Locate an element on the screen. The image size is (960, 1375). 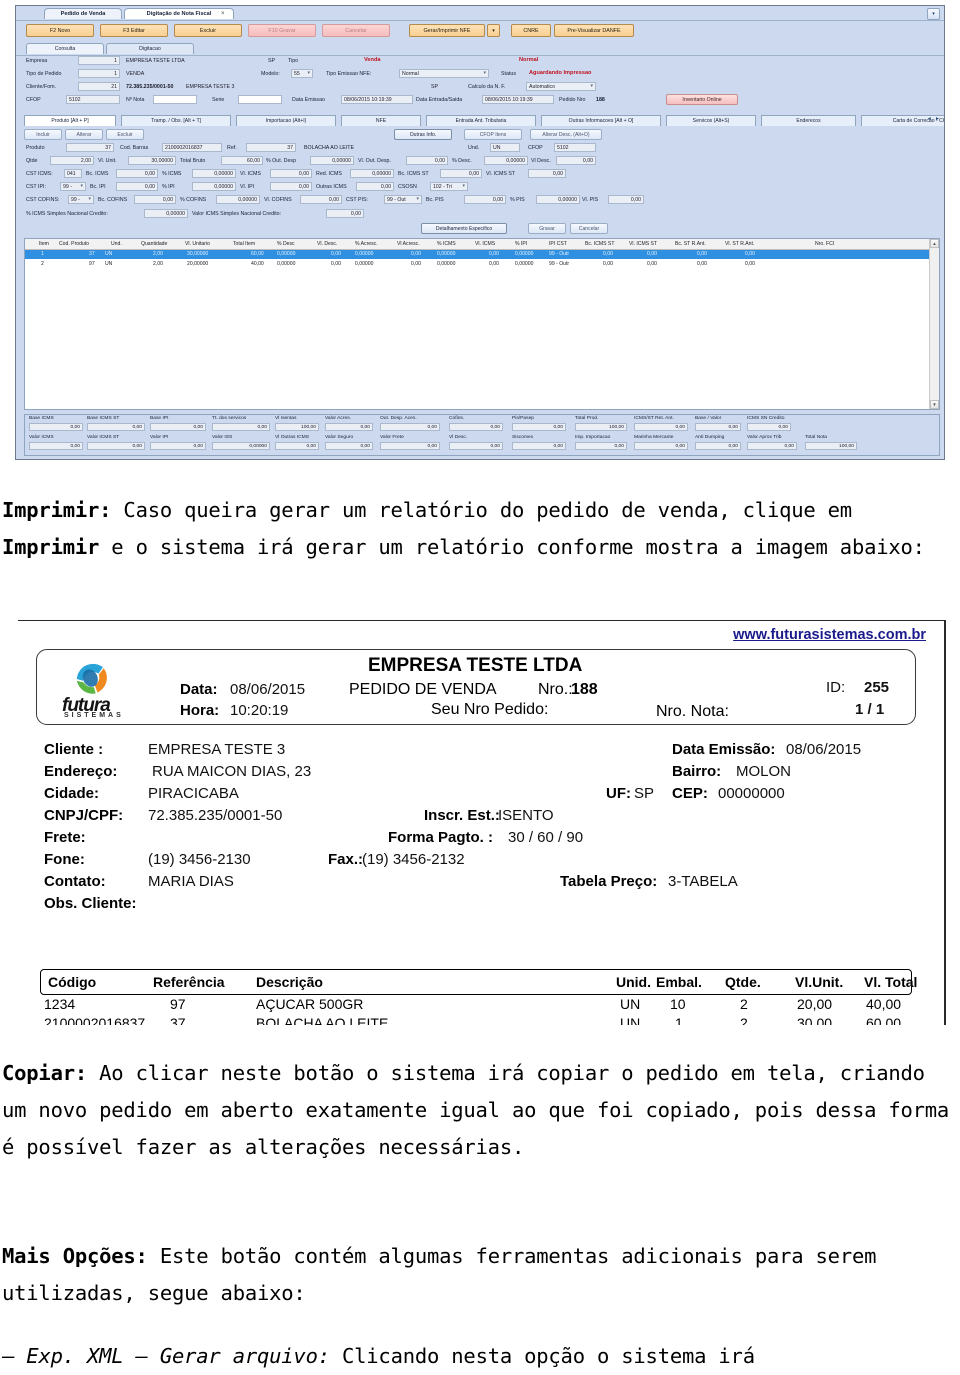
bc-ipi-field: 0,00 is located at coordinates (137, 186).